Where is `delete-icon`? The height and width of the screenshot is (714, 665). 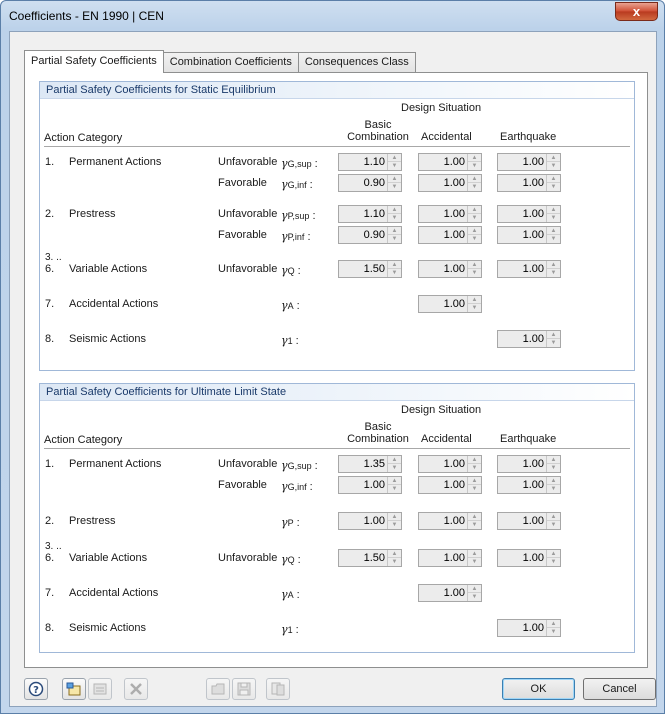 delete-icon is located at coordinates (136, 689).